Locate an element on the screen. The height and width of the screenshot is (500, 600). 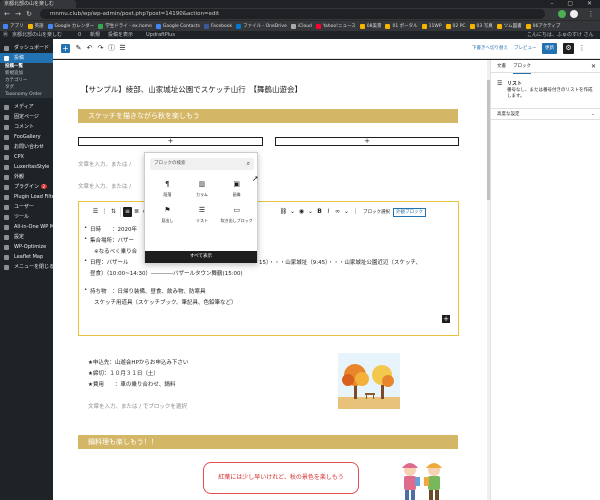
list-item: 日程：バザール is located at coordinates (106, 262).